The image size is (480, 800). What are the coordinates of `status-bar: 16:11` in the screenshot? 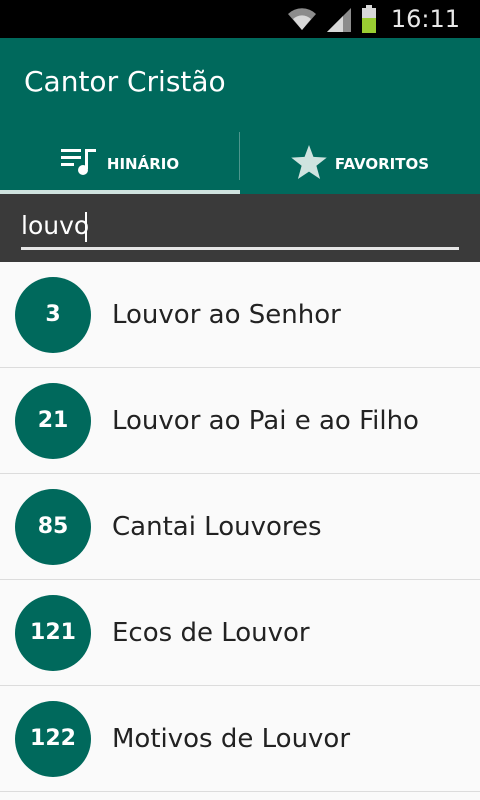 It's located at (240, 19).